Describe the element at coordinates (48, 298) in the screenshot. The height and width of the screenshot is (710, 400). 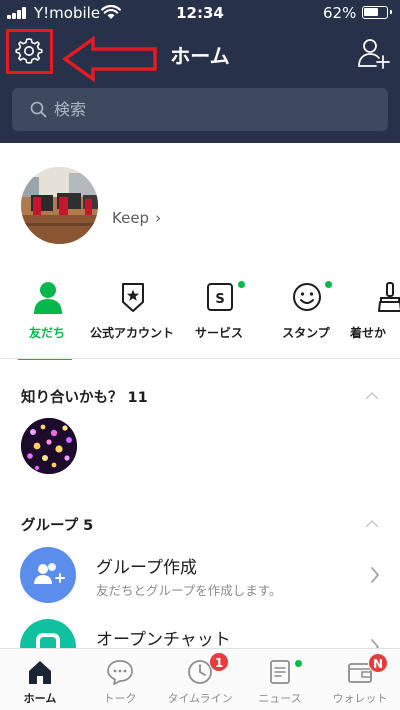
I see `person-icon` at that location.